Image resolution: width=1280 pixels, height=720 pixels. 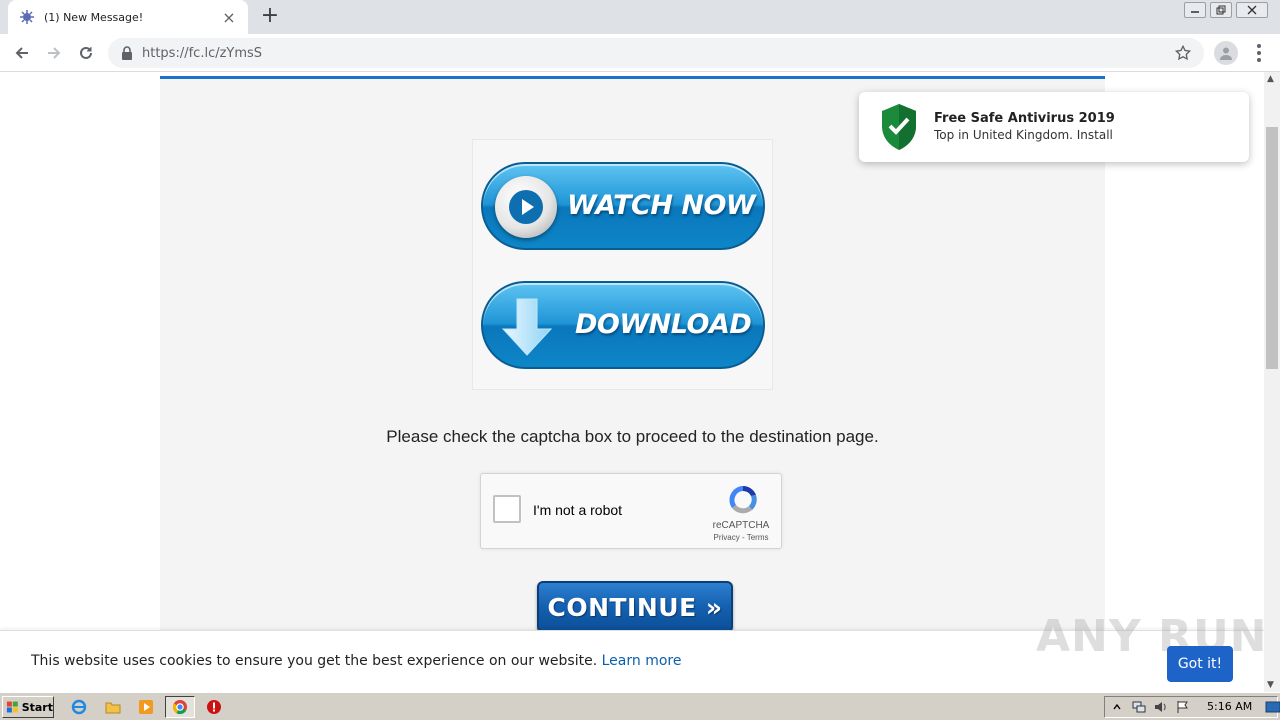 What do you see at coordinates (526, 207) in the screenshot?
I see `play-icon` at bounding box center [526, 207].